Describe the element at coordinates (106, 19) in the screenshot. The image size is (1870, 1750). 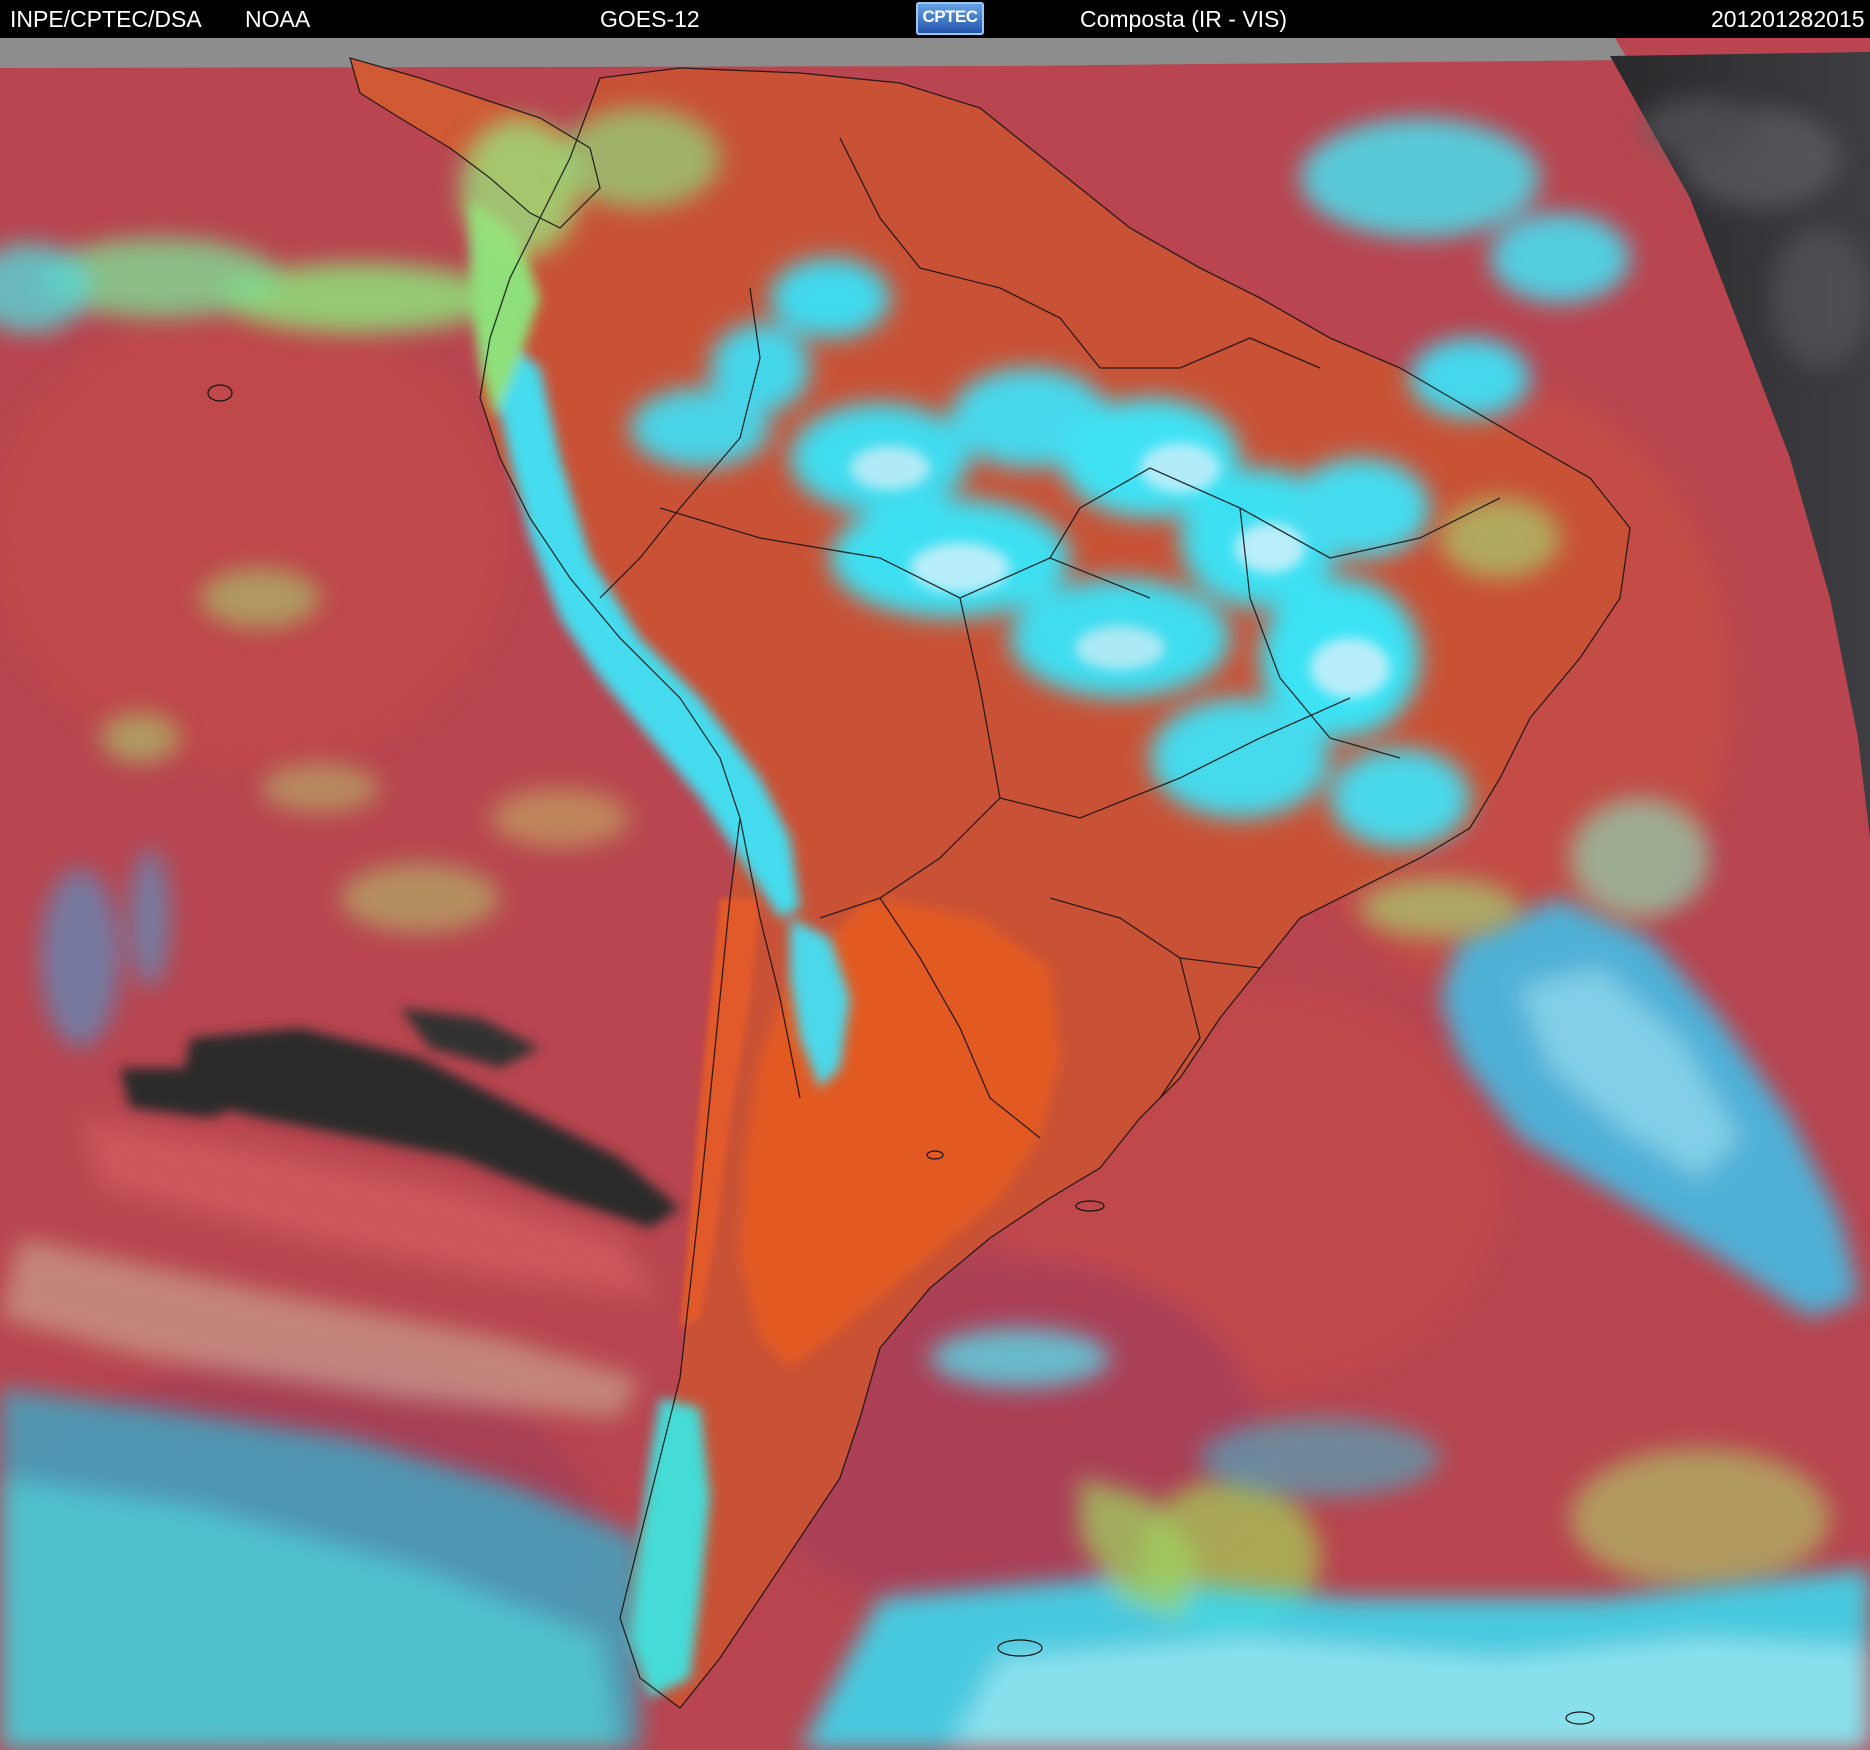
I see `agency-label: INPE/CPTEC/DSA` at that location.